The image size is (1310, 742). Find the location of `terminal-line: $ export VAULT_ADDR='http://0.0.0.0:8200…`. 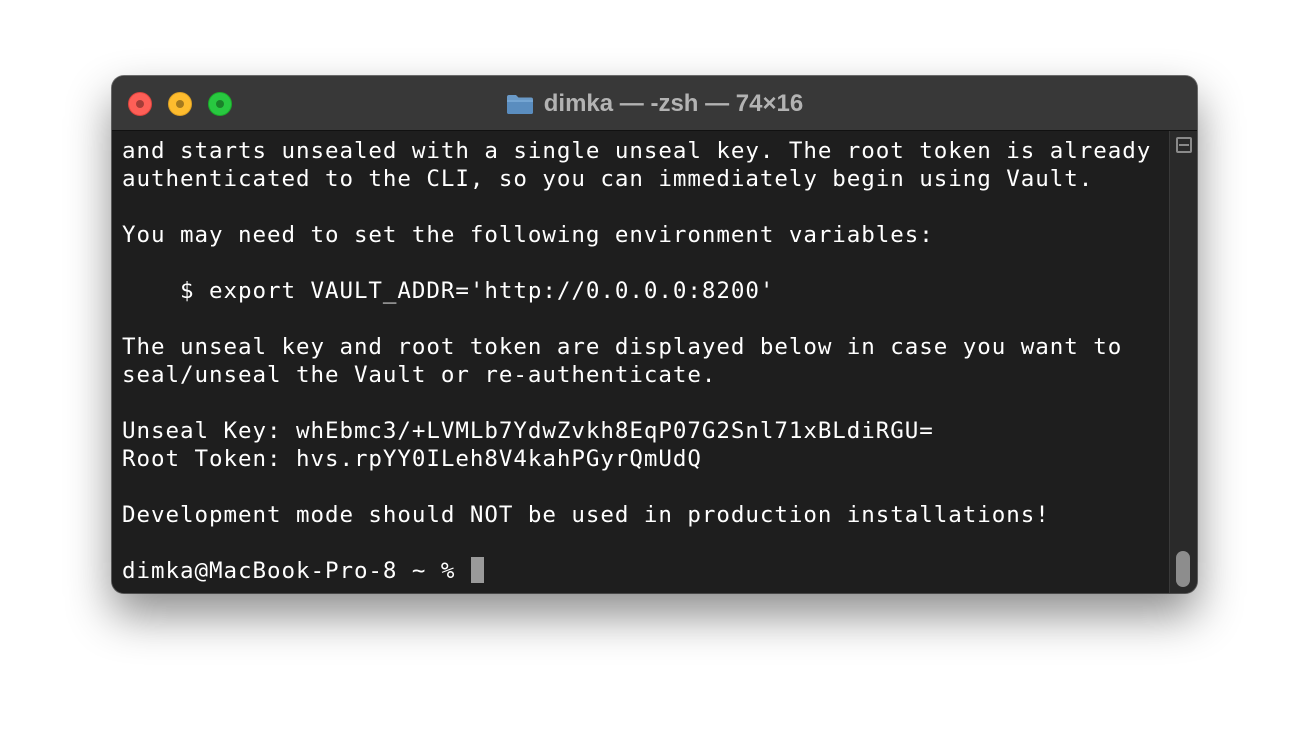

terminal-line: $ export VAULT_ADDR='http://0.0.0.0:8200… is located at coordinates (448, 291).